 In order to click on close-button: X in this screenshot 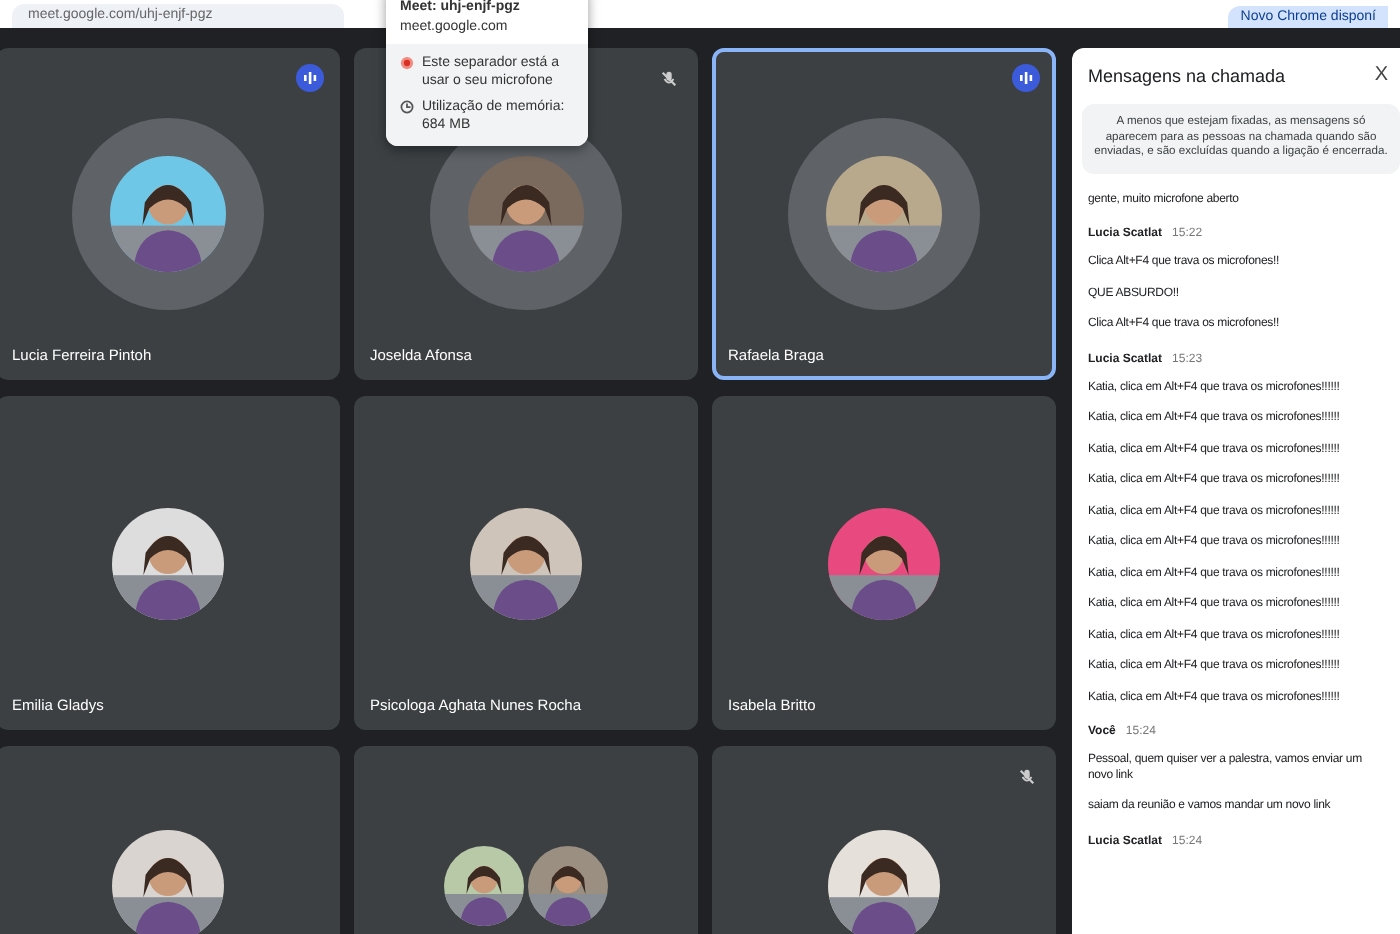, I will do `click(1381, 75)`.